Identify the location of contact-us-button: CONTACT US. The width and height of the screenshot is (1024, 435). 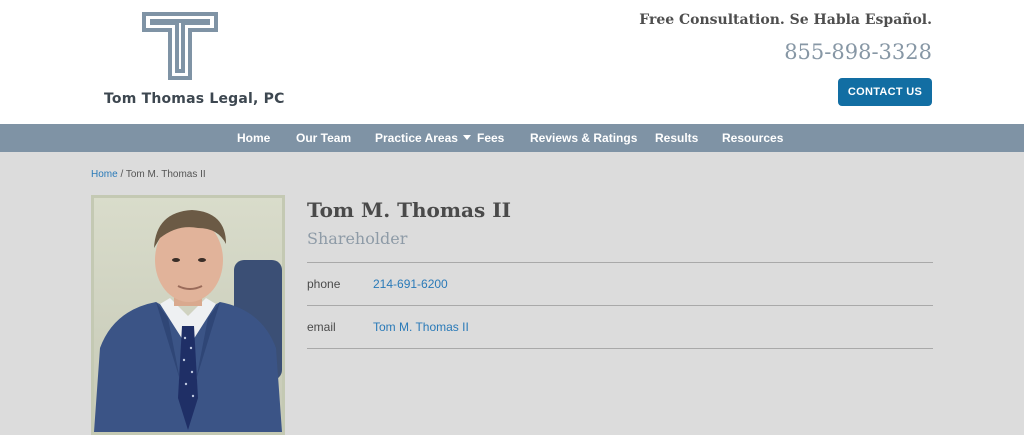
(885, 92).